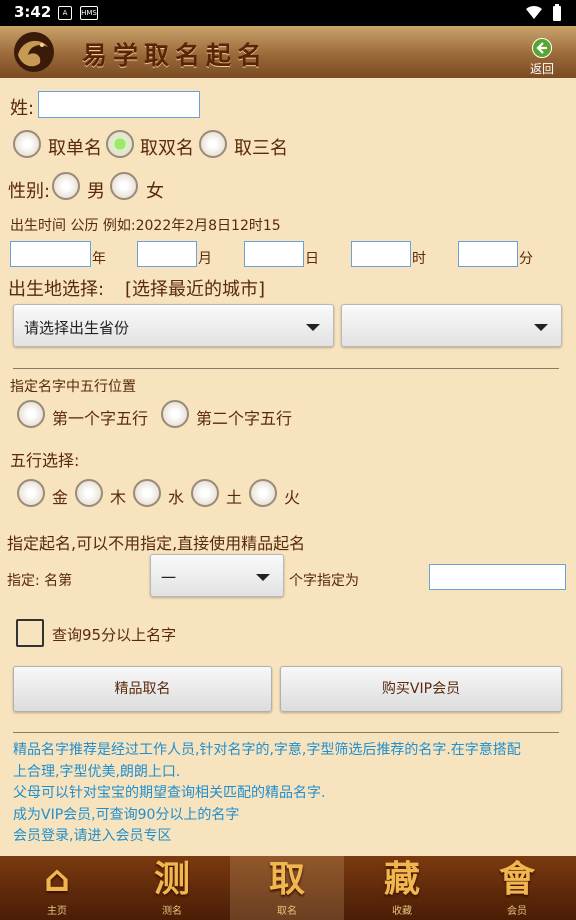 Image resolution: width=576 pixels, height=920 pixels. I want to click on notification-a-icon: A, so click(65, 13).